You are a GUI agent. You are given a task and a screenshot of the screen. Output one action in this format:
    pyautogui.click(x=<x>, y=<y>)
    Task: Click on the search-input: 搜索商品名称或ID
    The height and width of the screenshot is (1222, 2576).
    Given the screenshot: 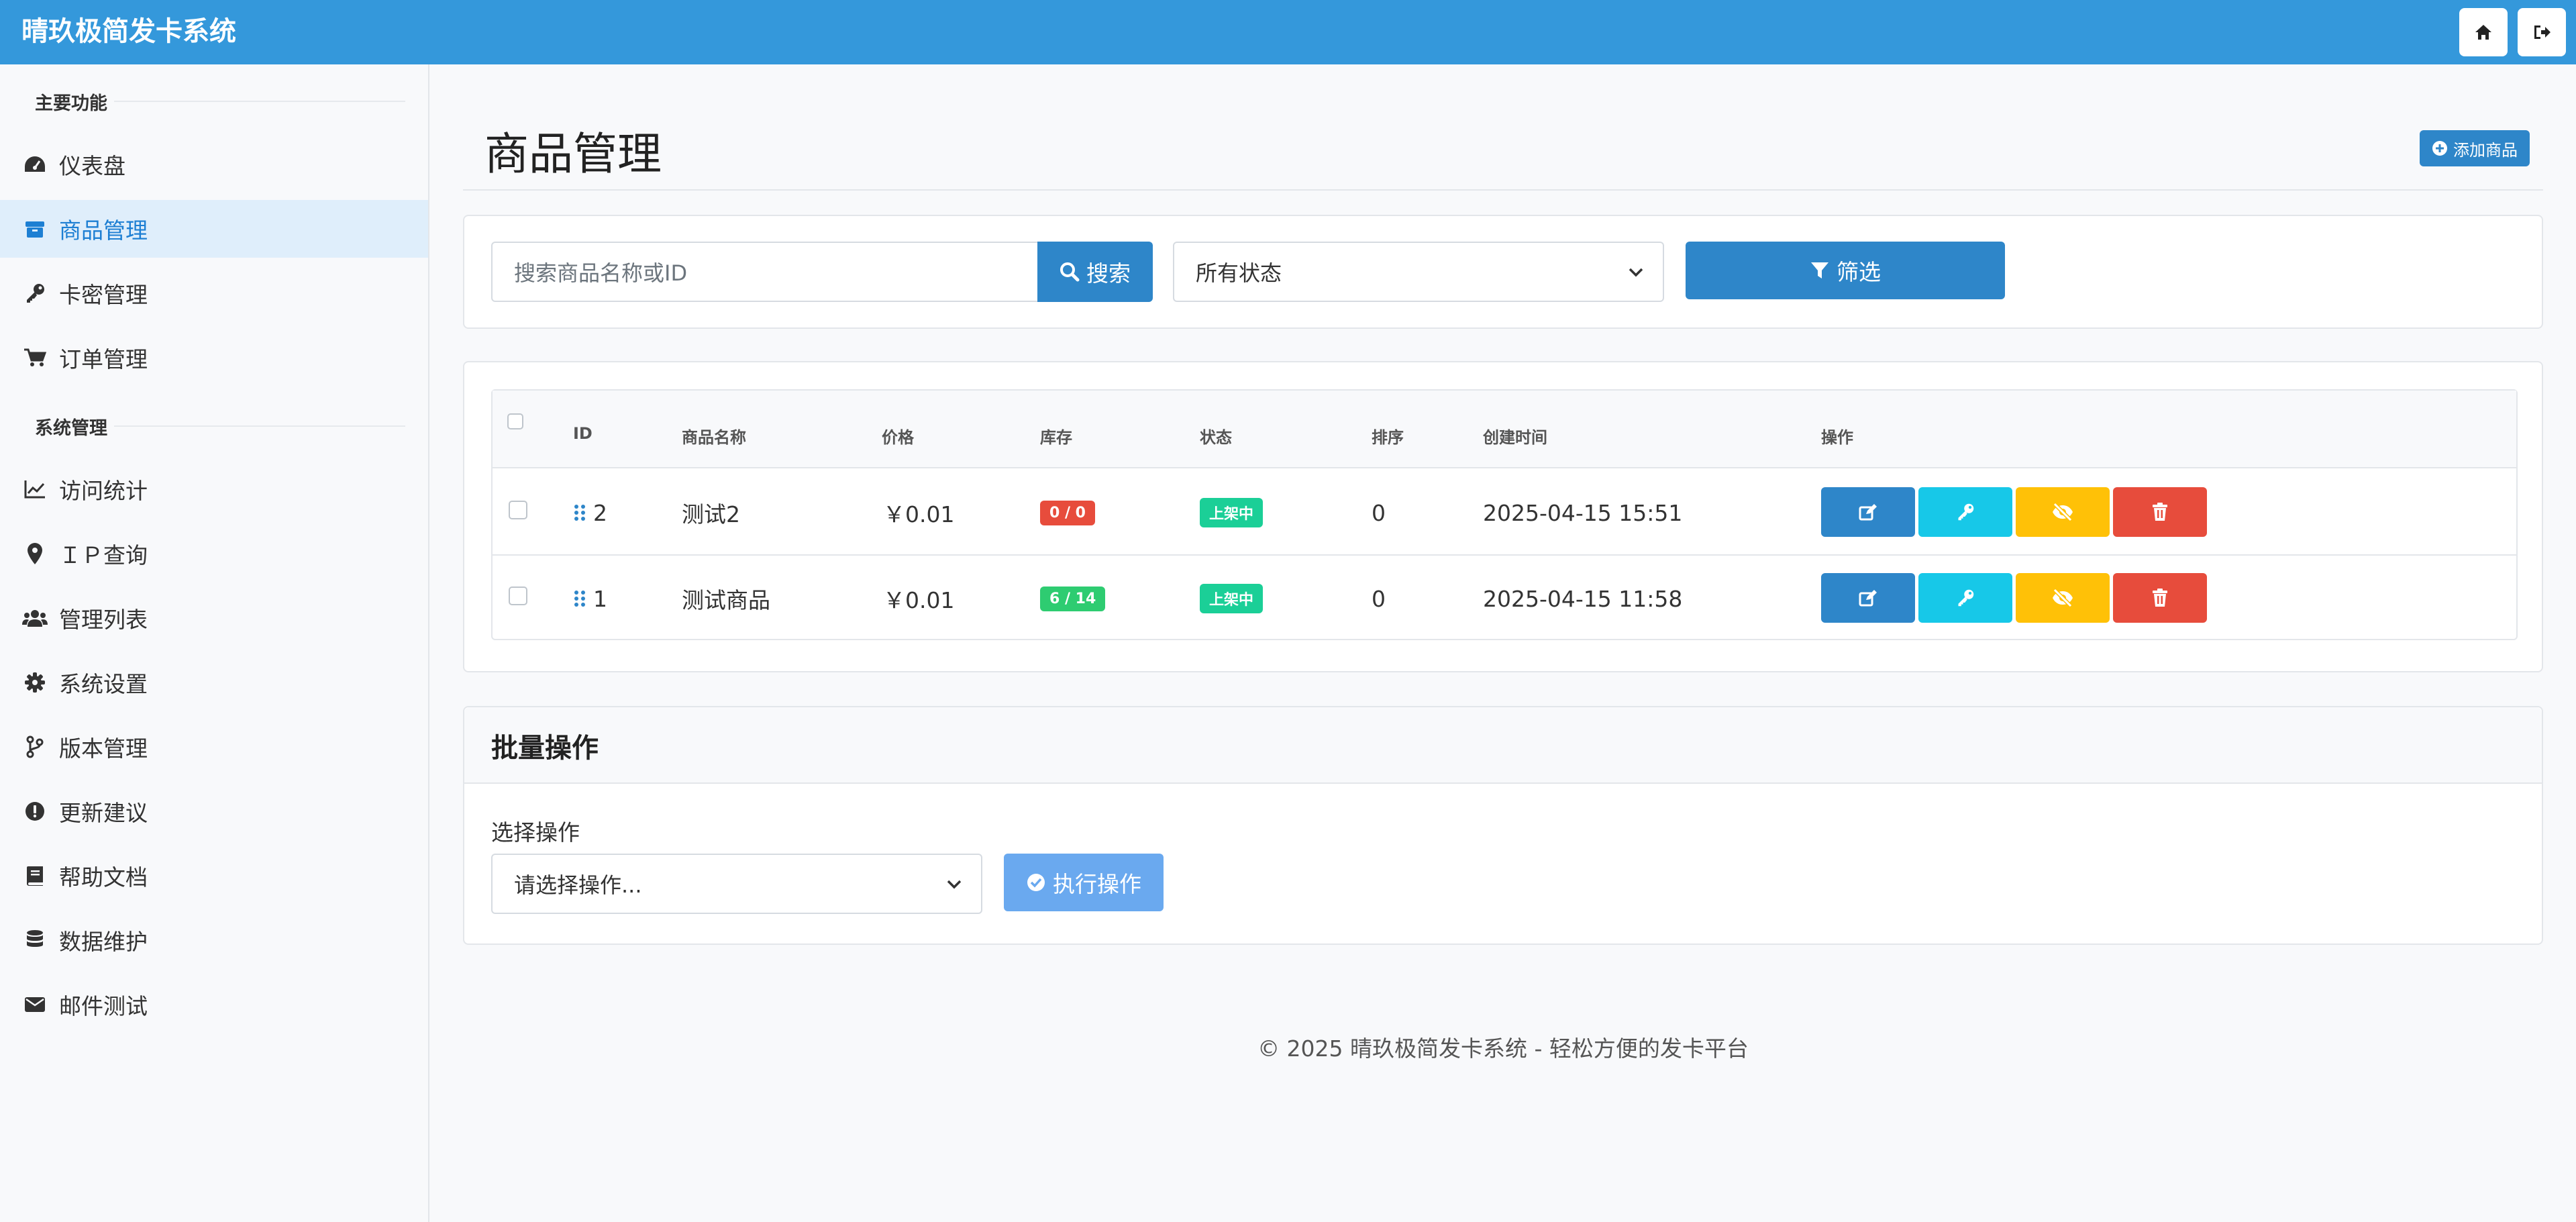 What is the action you would take?
    pyautogui.click(x=765, y=272)
    